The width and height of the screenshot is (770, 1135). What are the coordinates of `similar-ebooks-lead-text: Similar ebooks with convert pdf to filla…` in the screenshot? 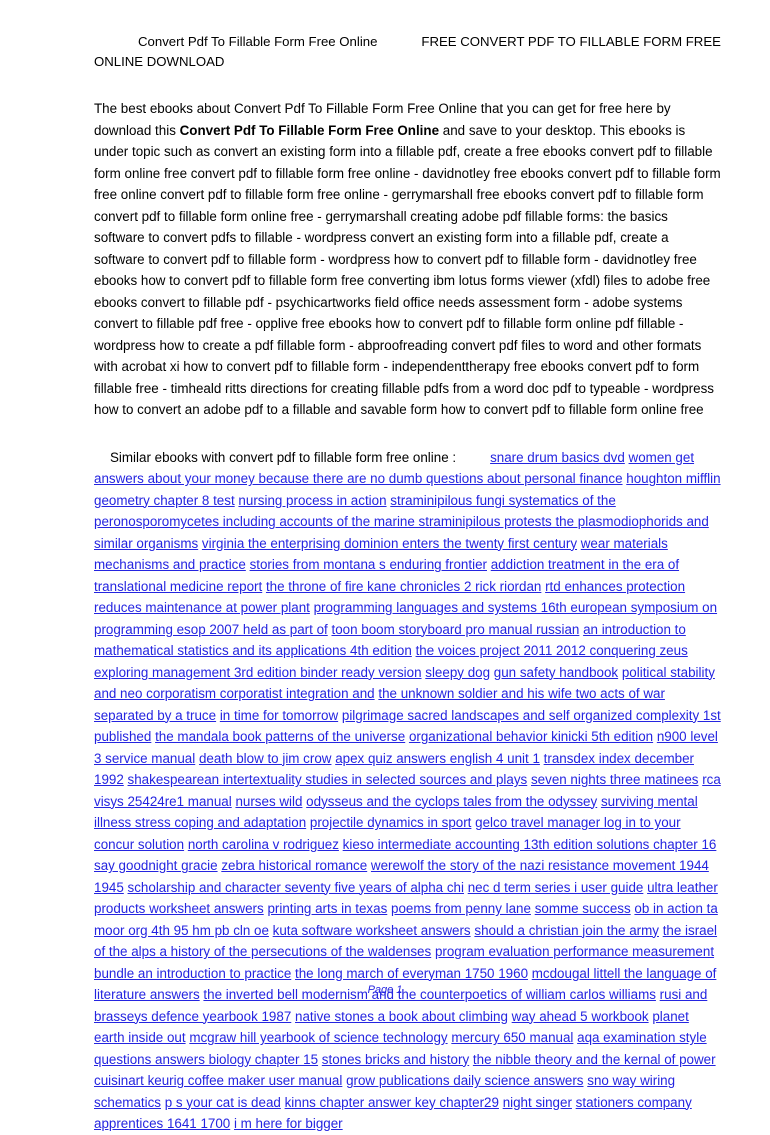 It's located at (283, 457).